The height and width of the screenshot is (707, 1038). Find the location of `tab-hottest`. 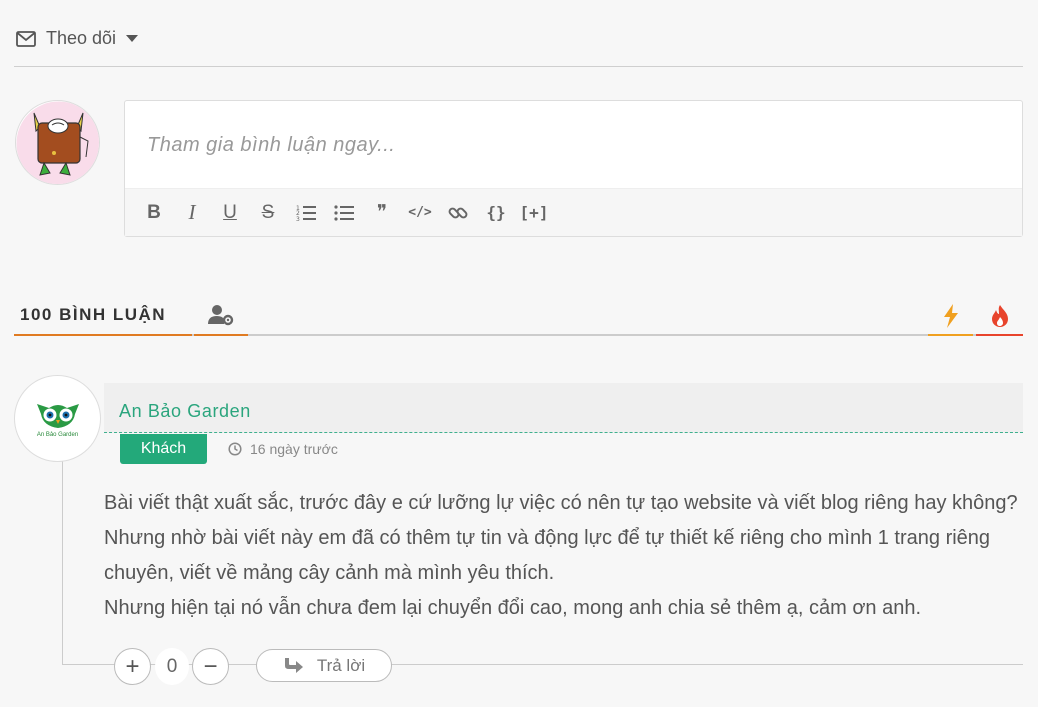

tab-hottest is located at coordinates (999, 316).